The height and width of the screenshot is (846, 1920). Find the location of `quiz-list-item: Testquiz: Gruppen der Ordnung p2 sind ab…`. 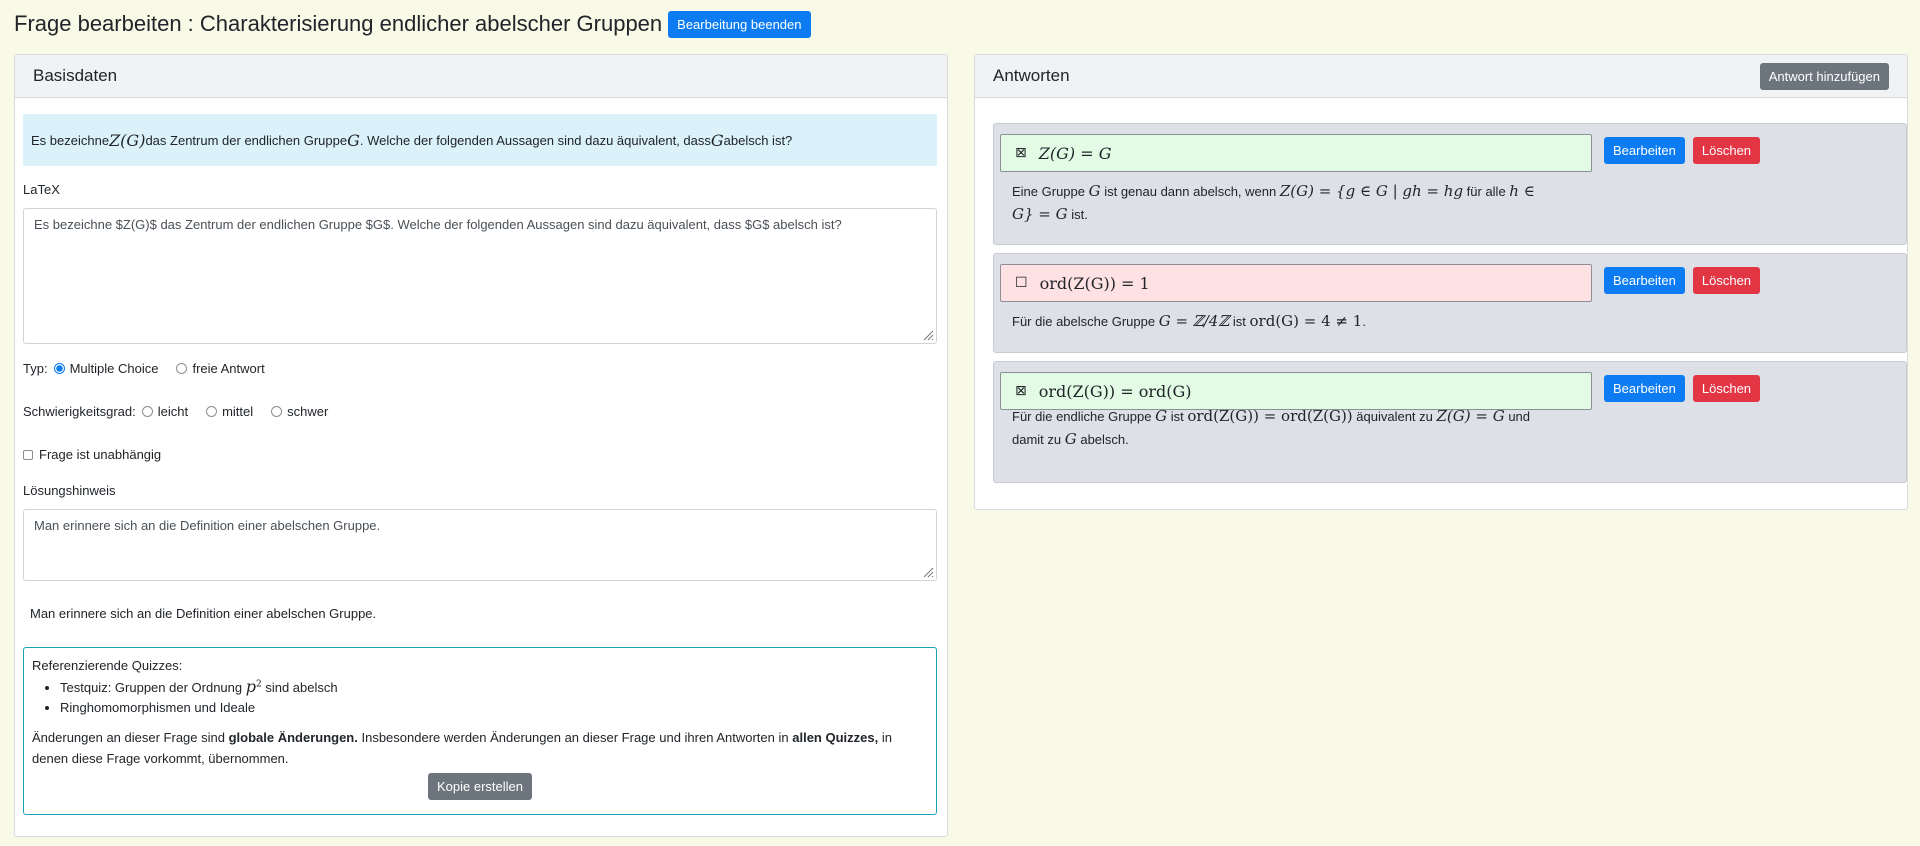

quiz-list-item: Testquiz: Gruppen der Ordnung p2 sind ab… is located at coordinates (494, 686).